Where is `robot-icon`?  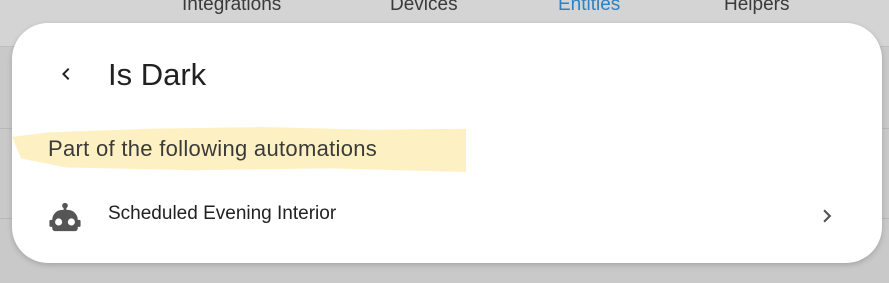
robot-icon is located at coordinates (65, 217).